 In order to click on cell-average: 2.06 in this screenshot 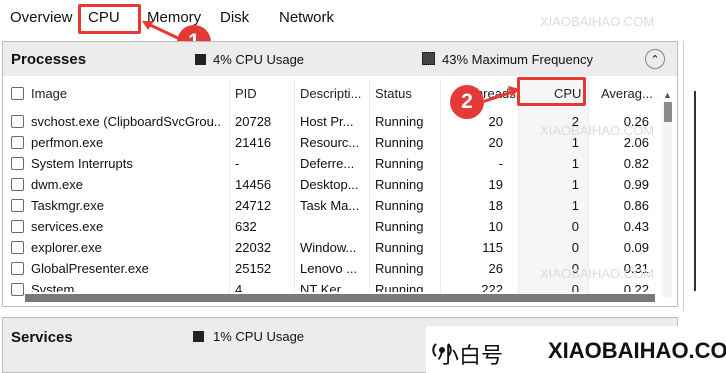, I will do `click(636, 142)`.